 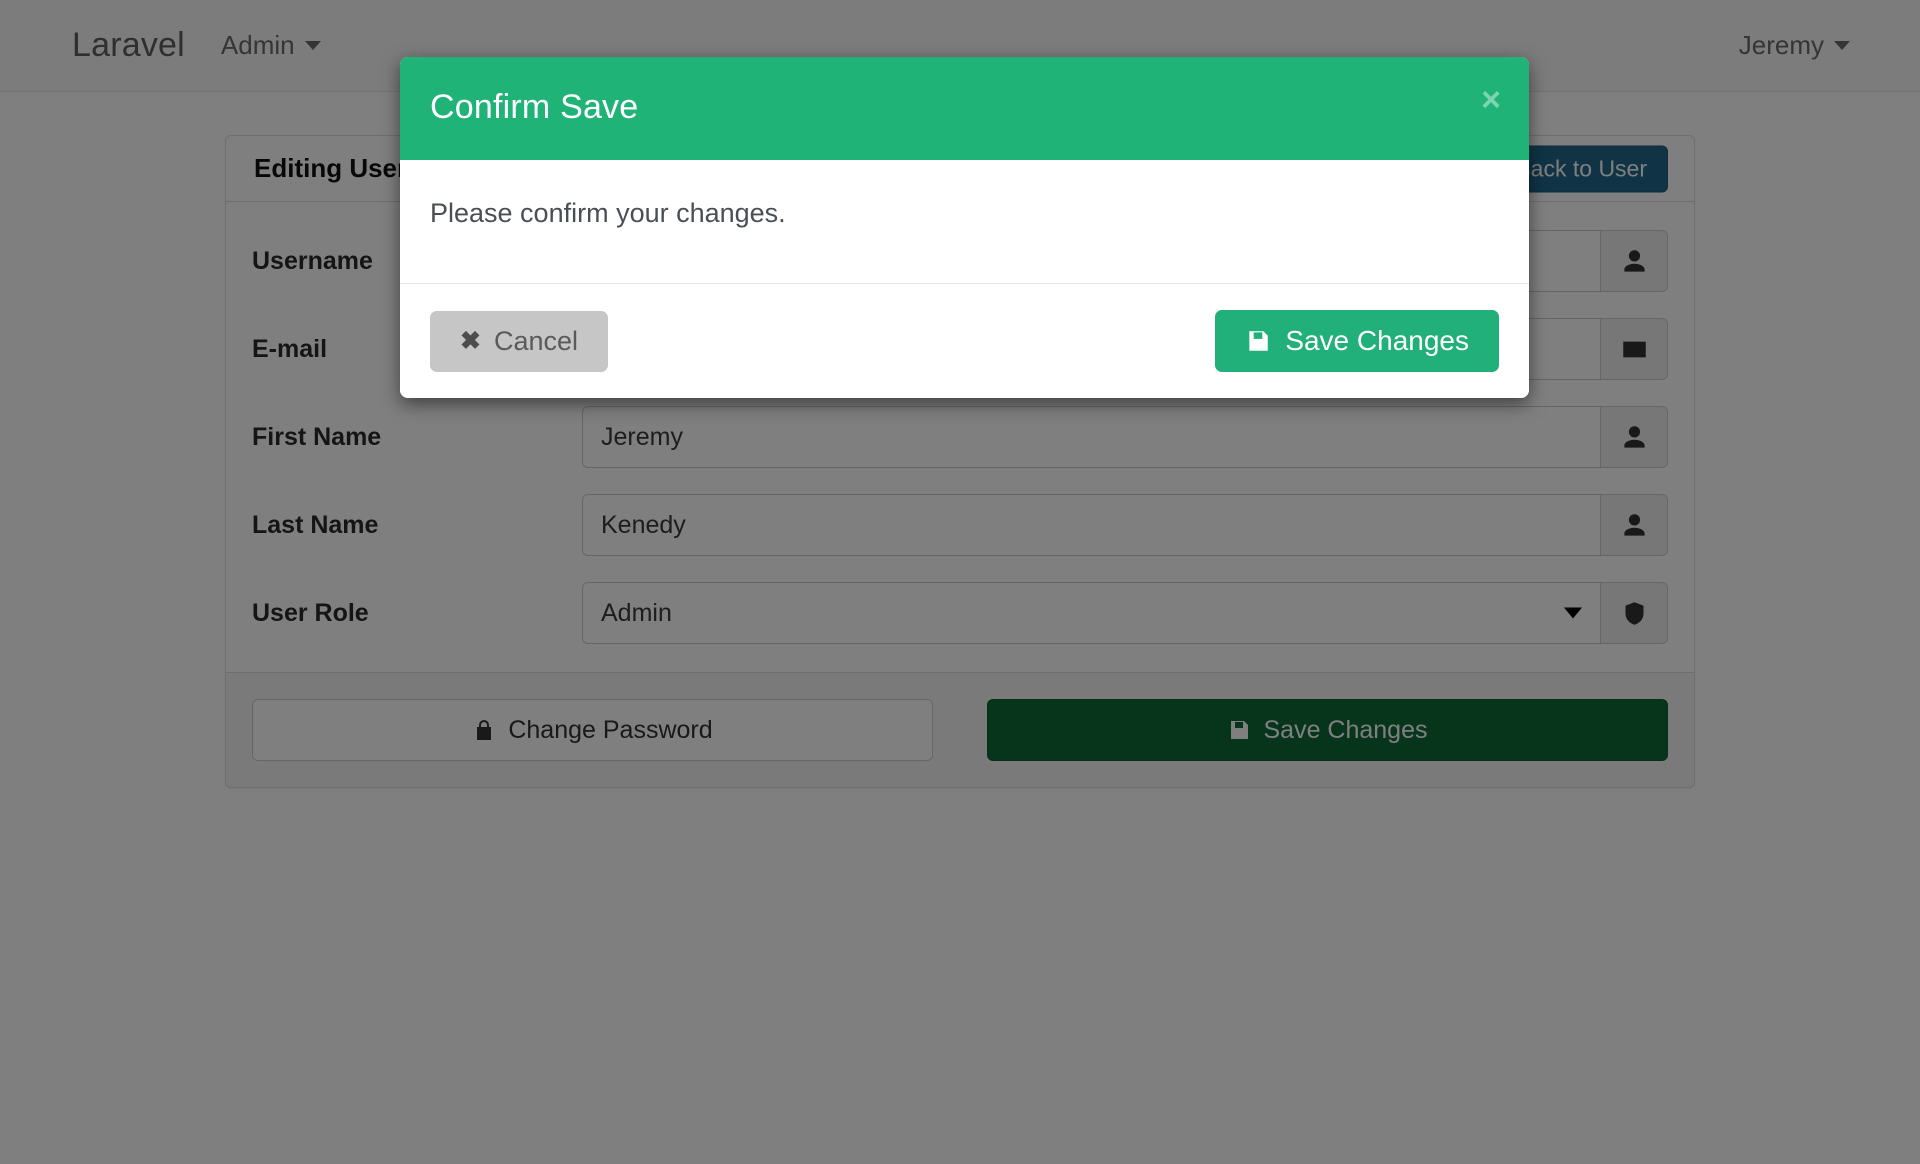 I want to click on modal-save-changes-label: Save Changes, so click(x=1377, y=340).